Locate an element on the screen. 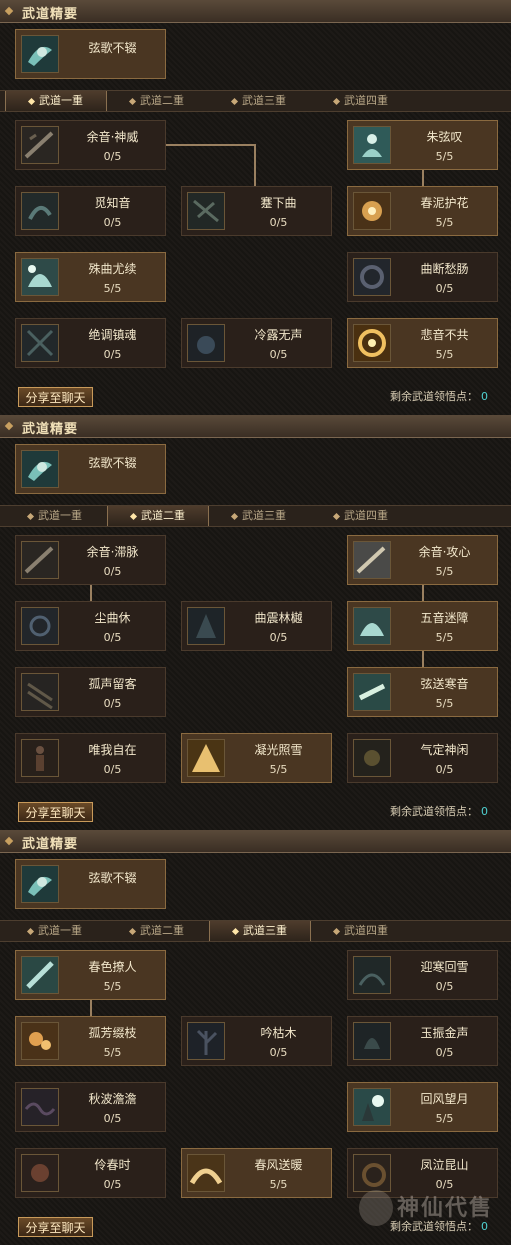 Image resolution: width=511 pixels, height=1245 pixels. spring-flower-icon is located at coordinates (40, 1173).